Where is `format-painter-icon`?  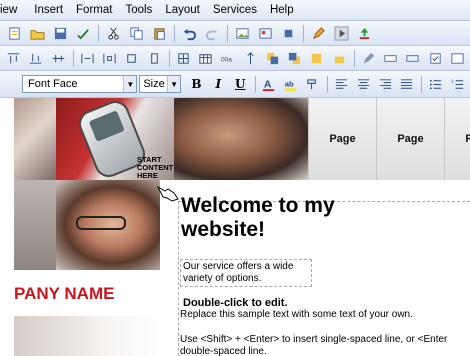
format-painter-icon is located at coordinates (312, 84).